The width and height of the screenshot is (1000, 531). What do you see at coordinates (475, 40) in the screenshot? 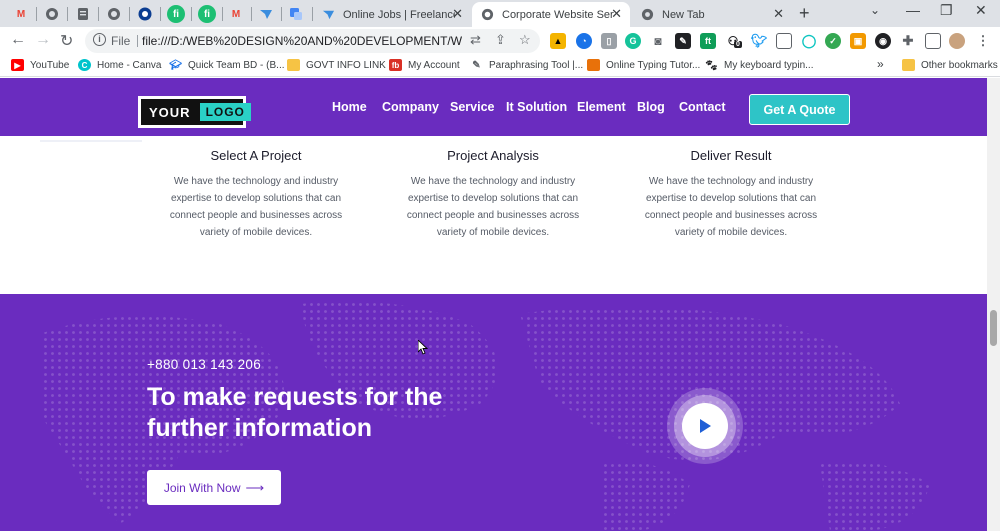
I see `translate-icon: ⇄` at bounding box center [475, 40].